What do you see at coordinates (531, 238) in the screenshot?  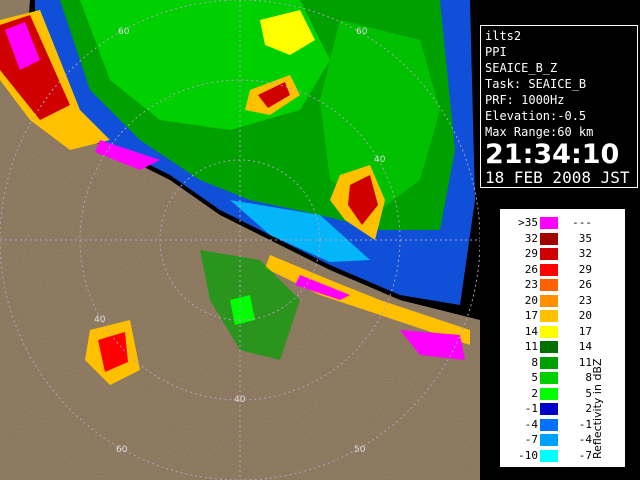 I see `legend-low-value: 32` at bounding box center [531, 238].